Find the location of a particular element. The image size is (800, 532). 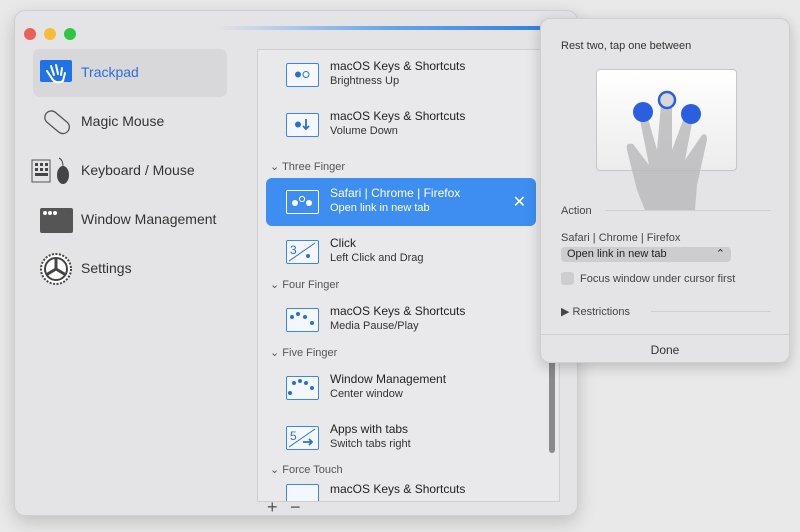

zoom-button is located at coordinates (70, 34).